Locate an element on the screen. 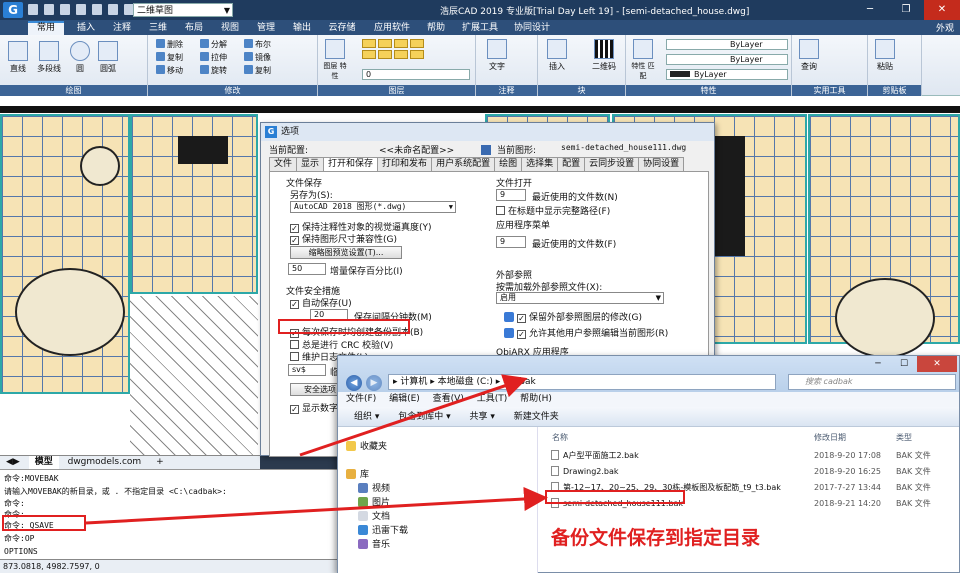  rotate-button: 旋转 is located at coordinates (213, 70).